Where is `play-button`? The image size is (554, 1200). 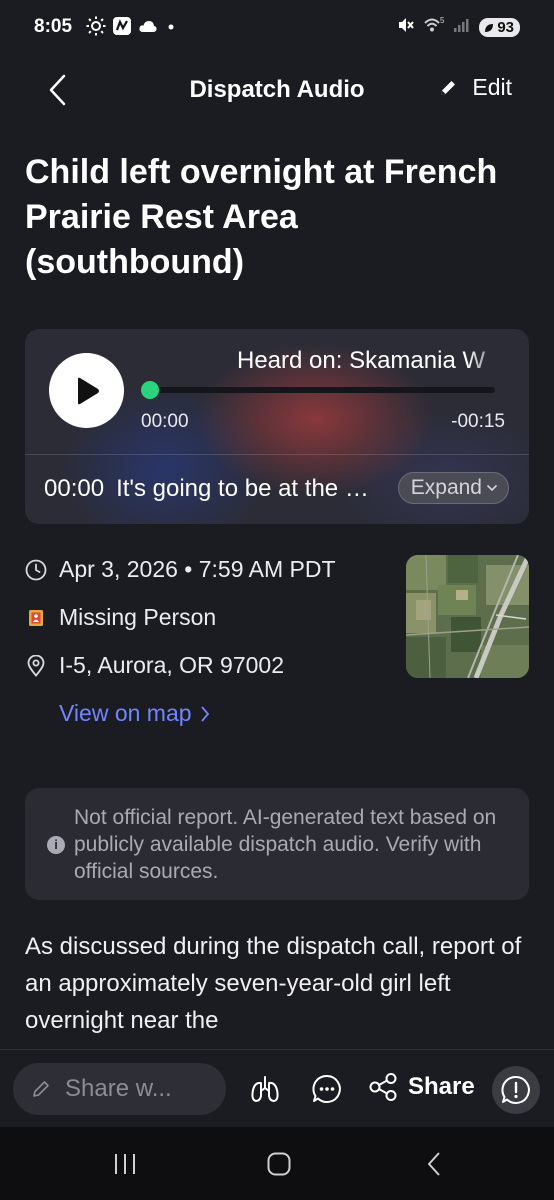 play-button is located at coordinates (86, 390).